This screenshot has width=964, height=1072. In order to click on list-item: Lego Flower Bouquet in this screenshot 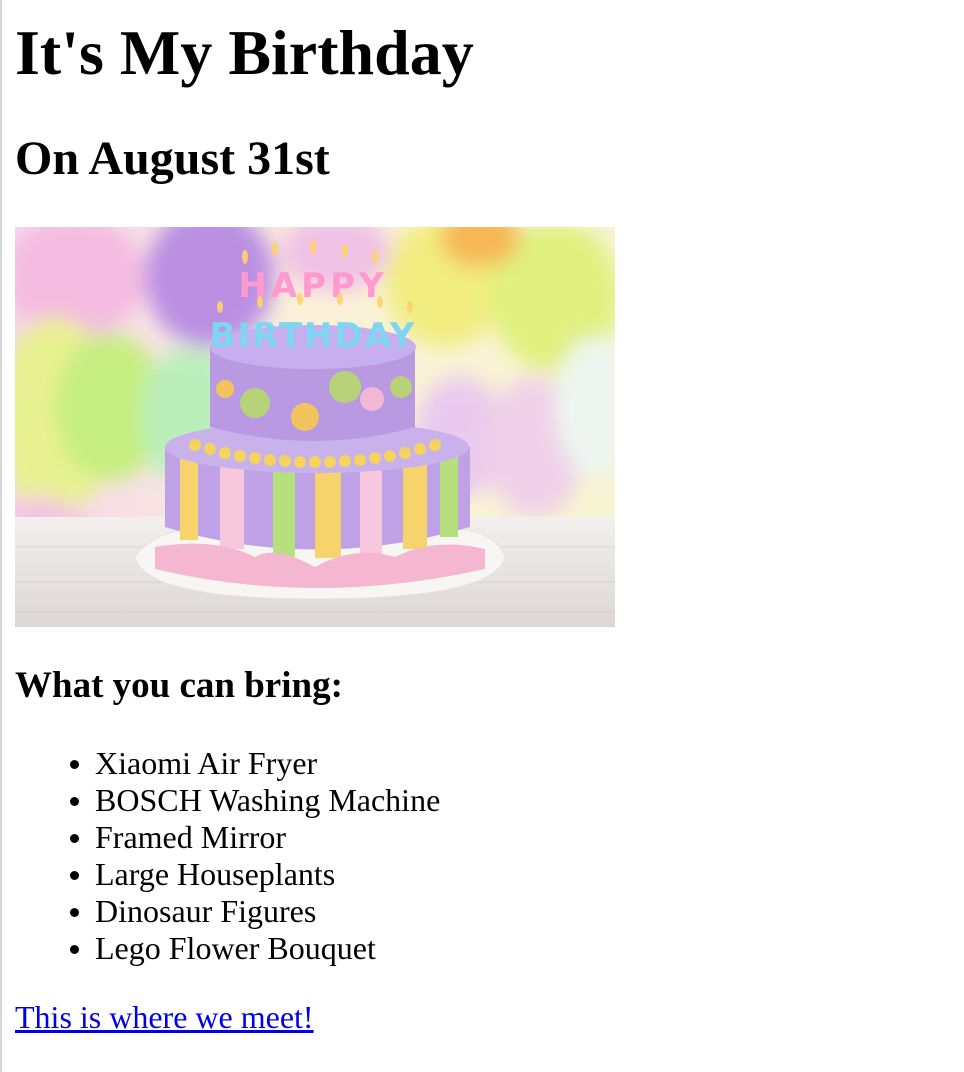, I will do `click(227, 948)`.